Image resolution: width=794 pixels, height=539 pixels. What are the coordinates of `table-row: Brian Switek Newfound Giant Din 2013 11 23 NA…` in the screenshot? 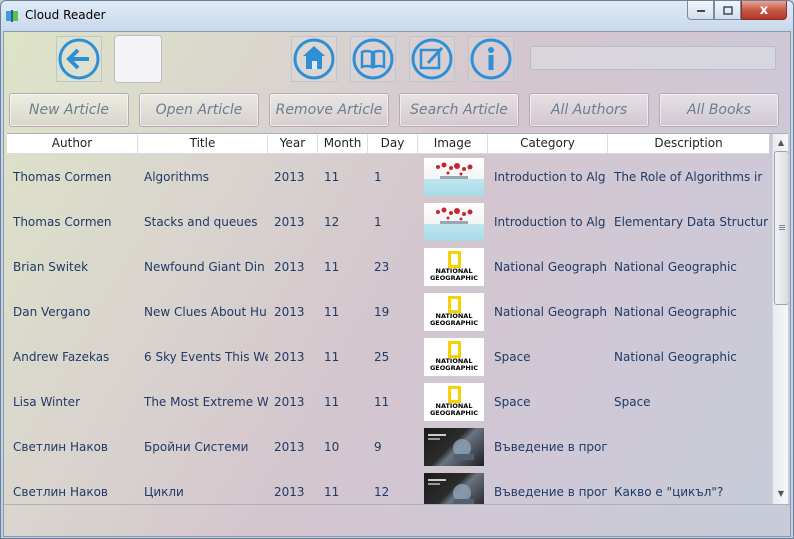 It's located at (388, 266).